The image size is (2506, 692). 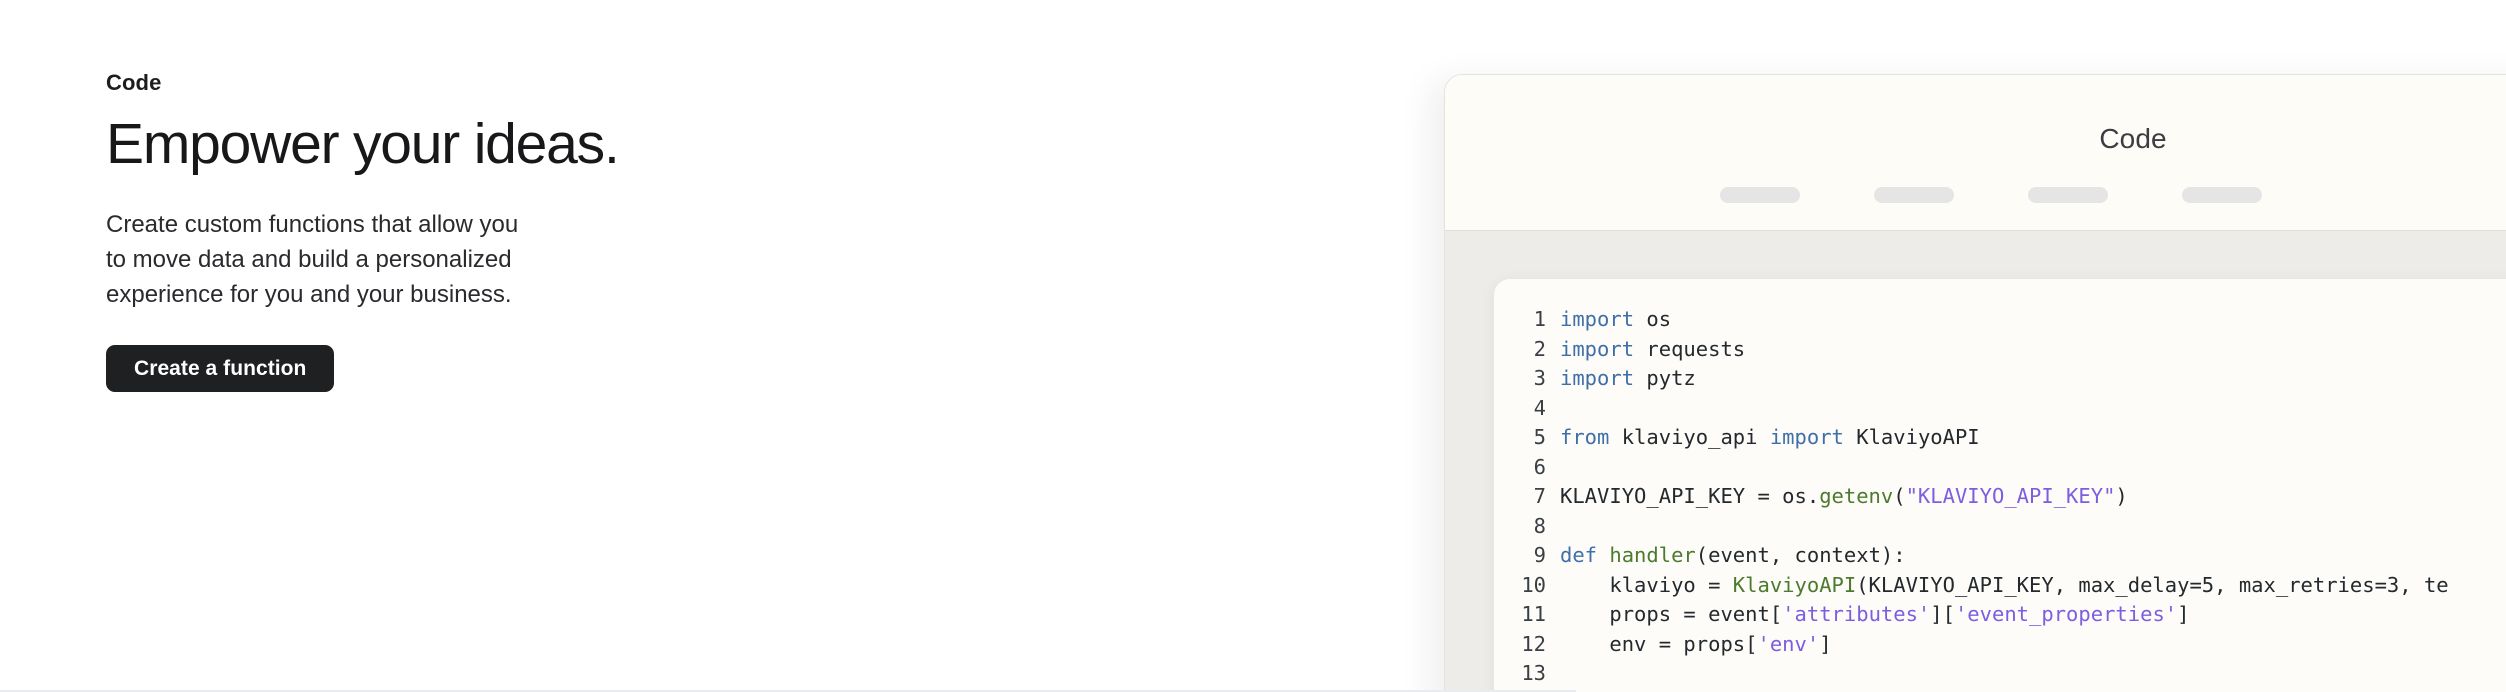 I want to click on code-token: ), so click(x=2121, y=496).